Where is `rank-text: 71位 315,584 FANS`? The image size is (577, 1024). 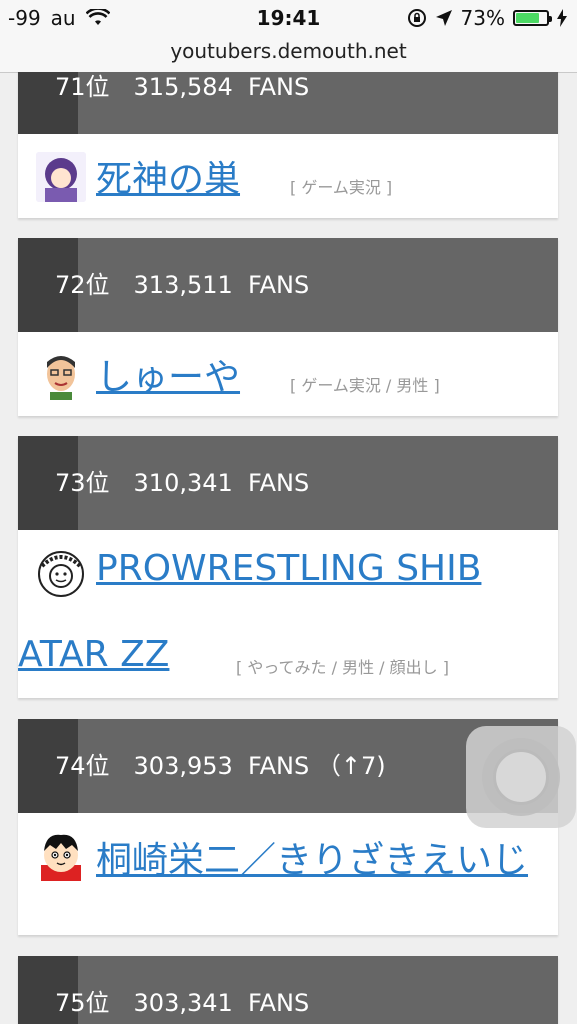 rank-text: 71位 315,584 FANS is located at coordinates (182, 87).